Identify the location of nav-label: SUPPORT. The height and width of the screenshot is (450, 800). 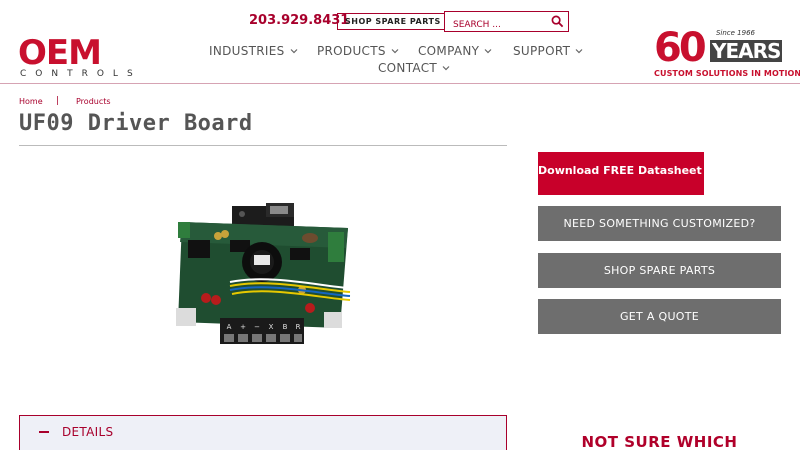
(542, 51).